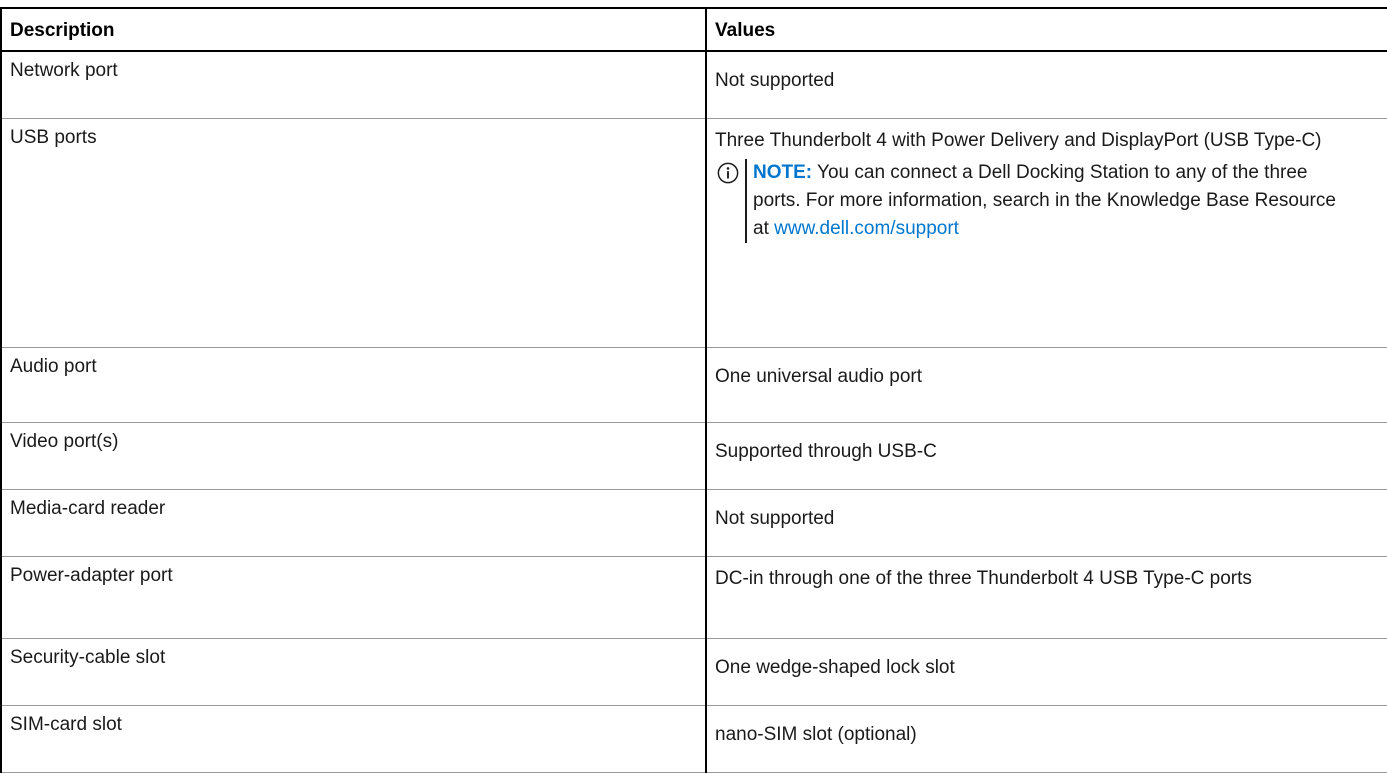 The image size is (1387, 773). I want to click on table-row: Video port(s) Supported through USB-C, so click(693, 456).